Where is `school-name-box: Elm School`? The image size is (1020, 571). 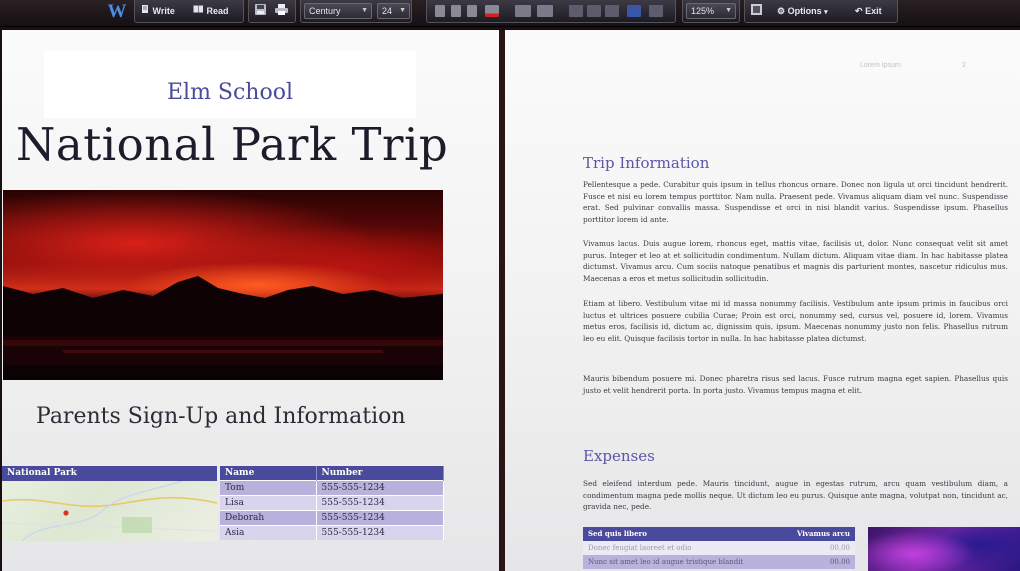 school-name-box: Elm School is located at coordinates (230, 84).